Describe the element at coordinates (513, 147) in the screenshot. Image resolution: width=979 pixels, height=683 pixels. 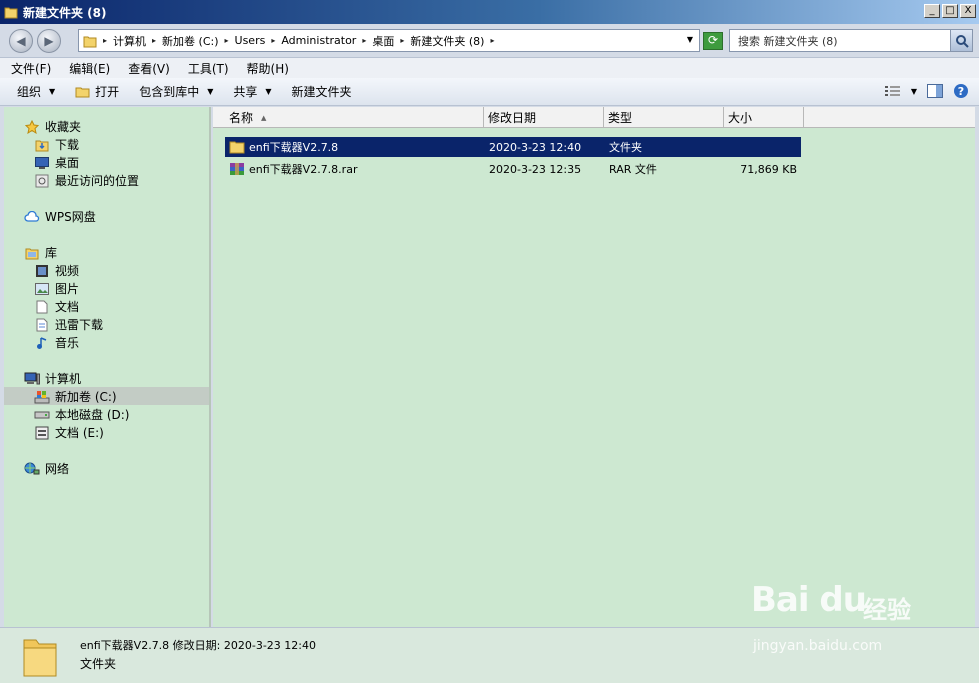
I see `file-row: enfi下载器V2.7.8 2020-3-23 12:40 文件夹` at that location.